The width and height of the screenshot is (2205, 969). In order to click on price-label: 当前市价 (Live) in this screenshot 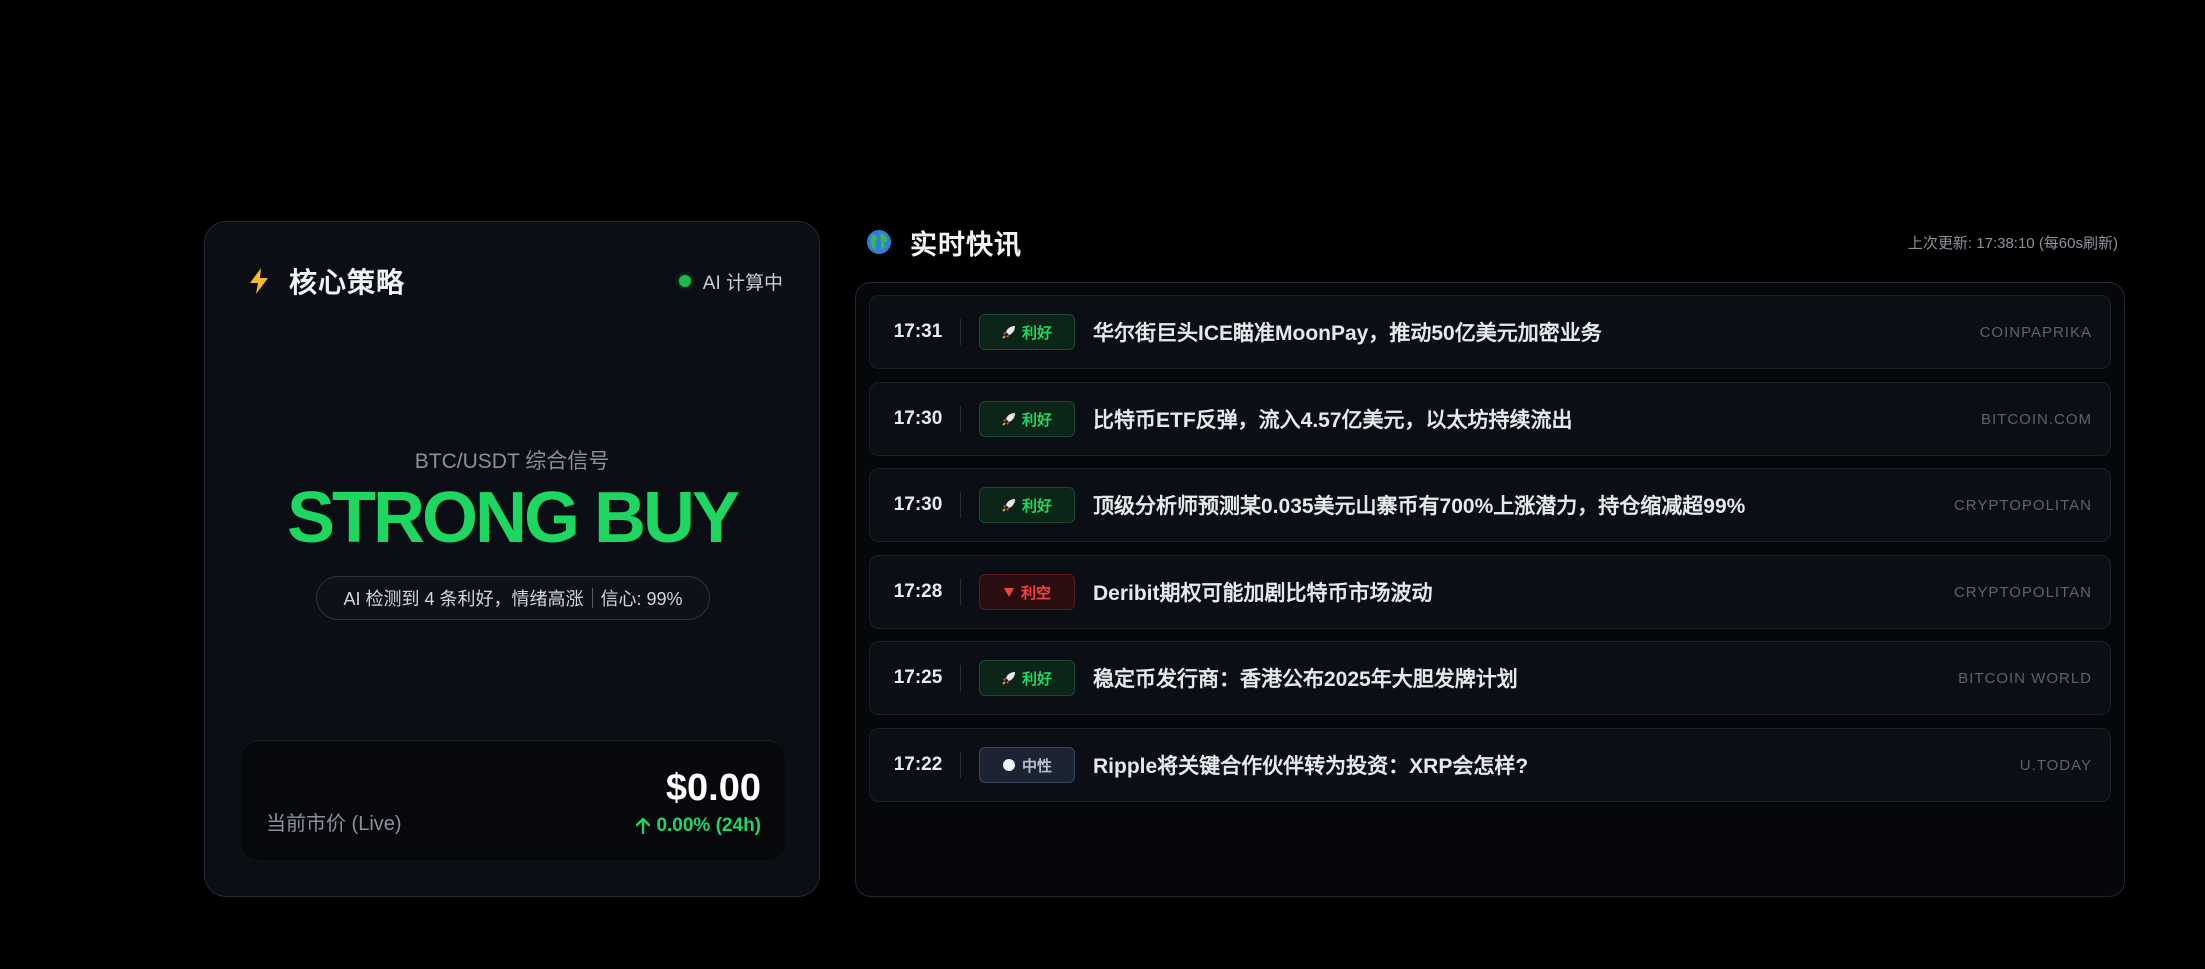, I will do `click(334, 824)`.